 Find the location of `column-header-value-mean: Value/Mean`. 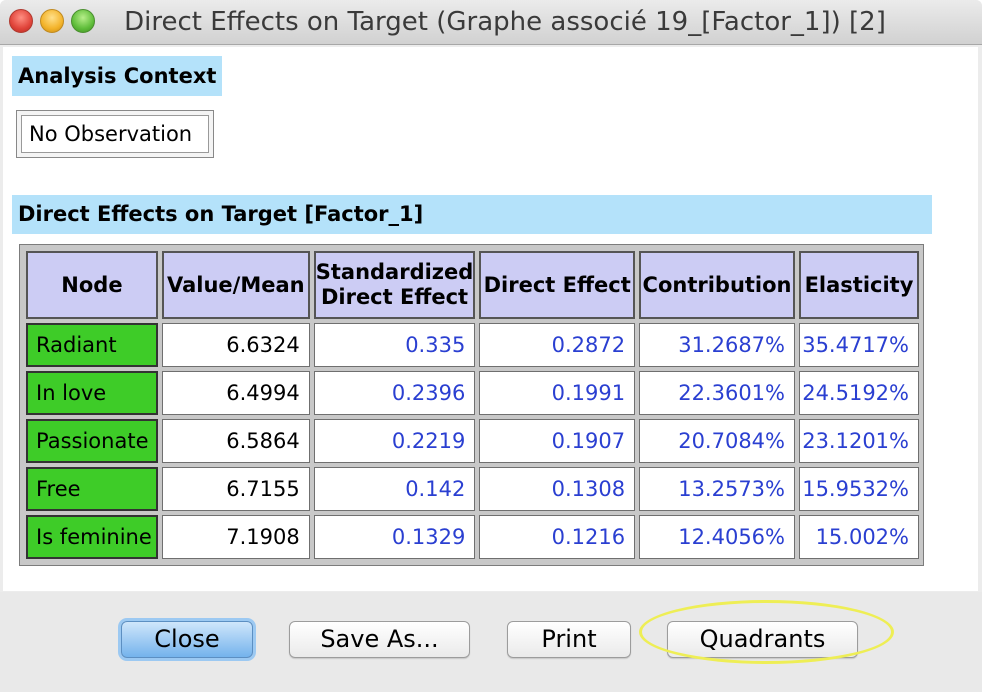

column-header-value-mean: Value/Mean is located at coordinates (235, 285).